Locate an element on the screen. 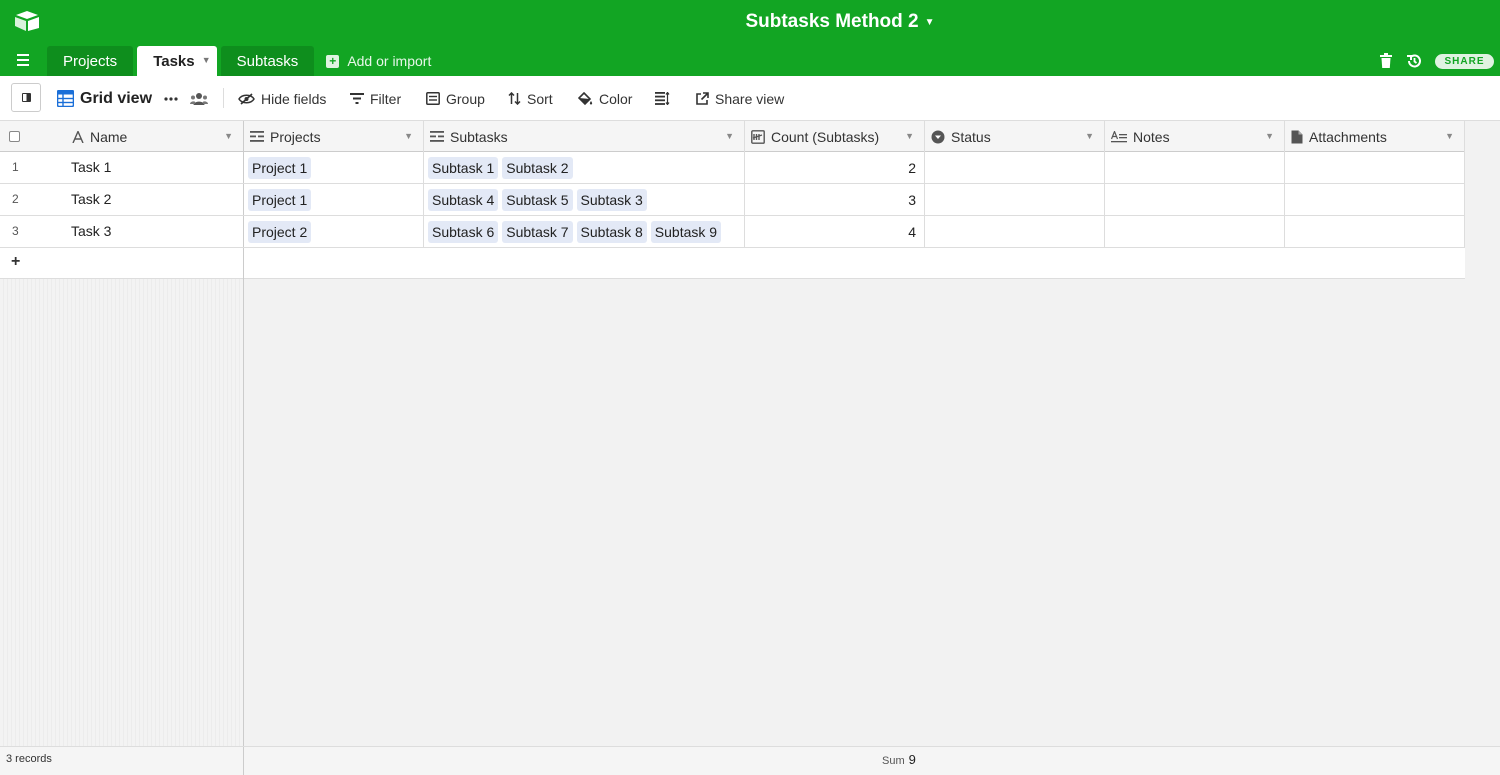 The width and height of the screenshot is (1500, 775). cell-subtasks: Subtask 4 Subtask 5 Subtask 3 is located at coordinates (584, 199).